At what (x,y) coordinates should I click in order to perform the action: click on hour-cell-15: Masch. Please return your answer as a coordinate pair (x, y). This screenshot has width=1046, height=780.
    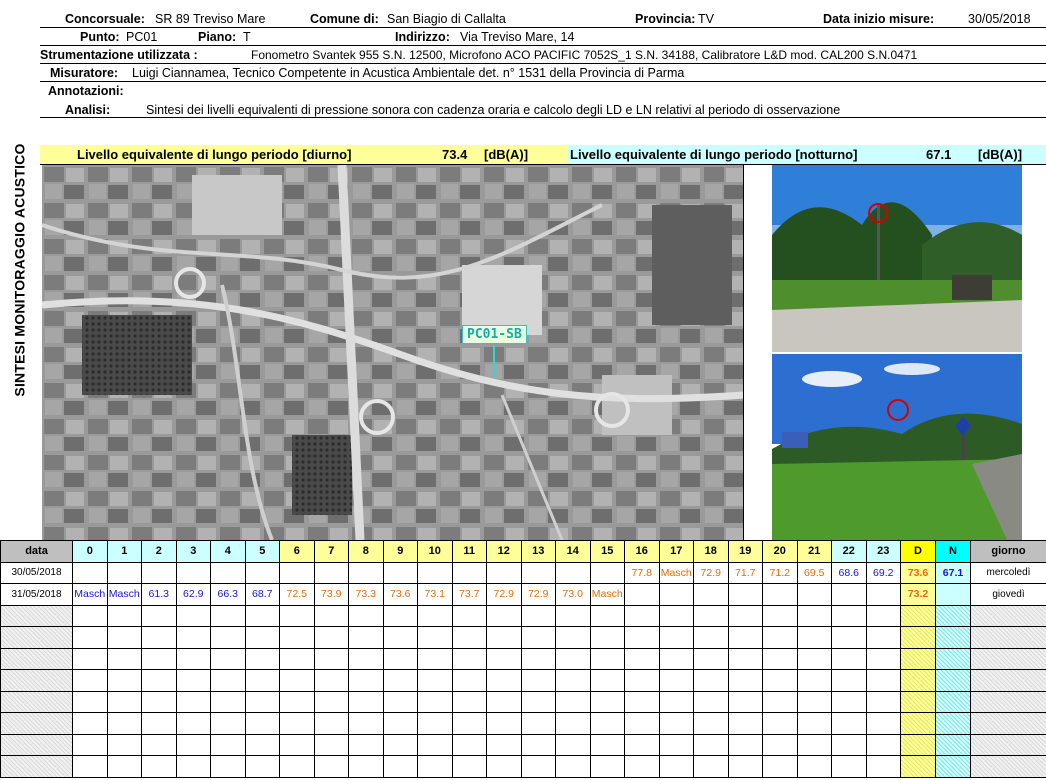
    Looking at the image, I should click on (607, 594).